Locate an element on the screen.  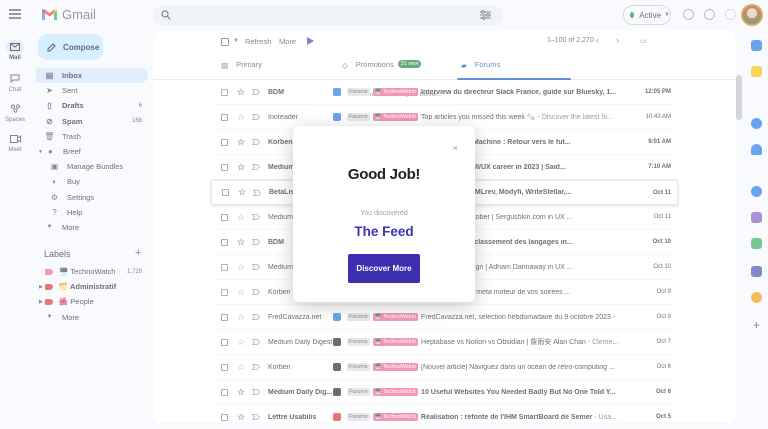
modal-subtitle: You discovered is located at coordinates (384, 213).